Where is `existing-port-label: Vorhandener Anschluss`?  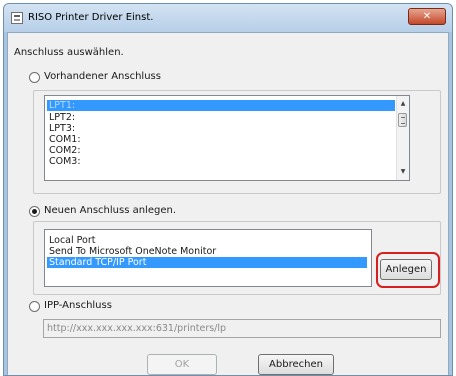 existing-port-label: Vorhandener Anschluss is located at coordinates (102, 76).